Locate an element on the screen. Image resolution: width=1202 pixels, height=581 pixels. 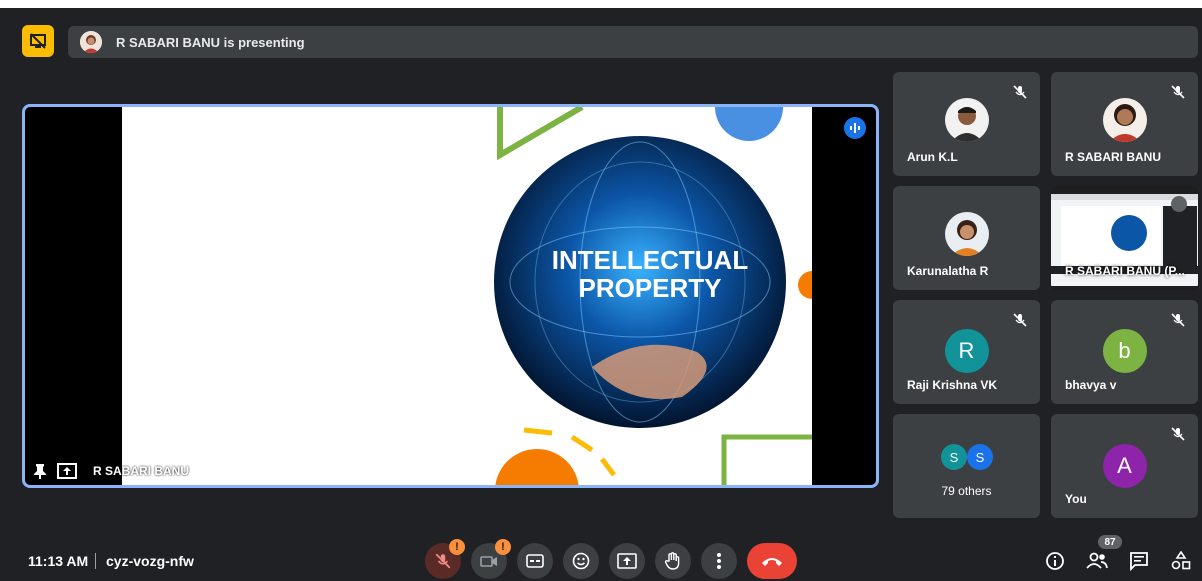
participant-tile: b bhavya v is located at coordinates (1124, 352).